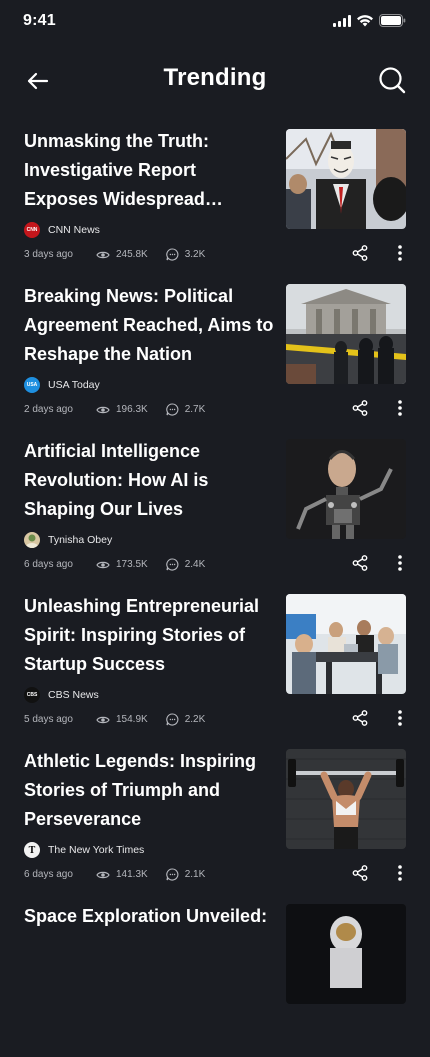 This screenshot has height=1057, width=430. I want to click on source-name: USA Today, so click(74, 385).